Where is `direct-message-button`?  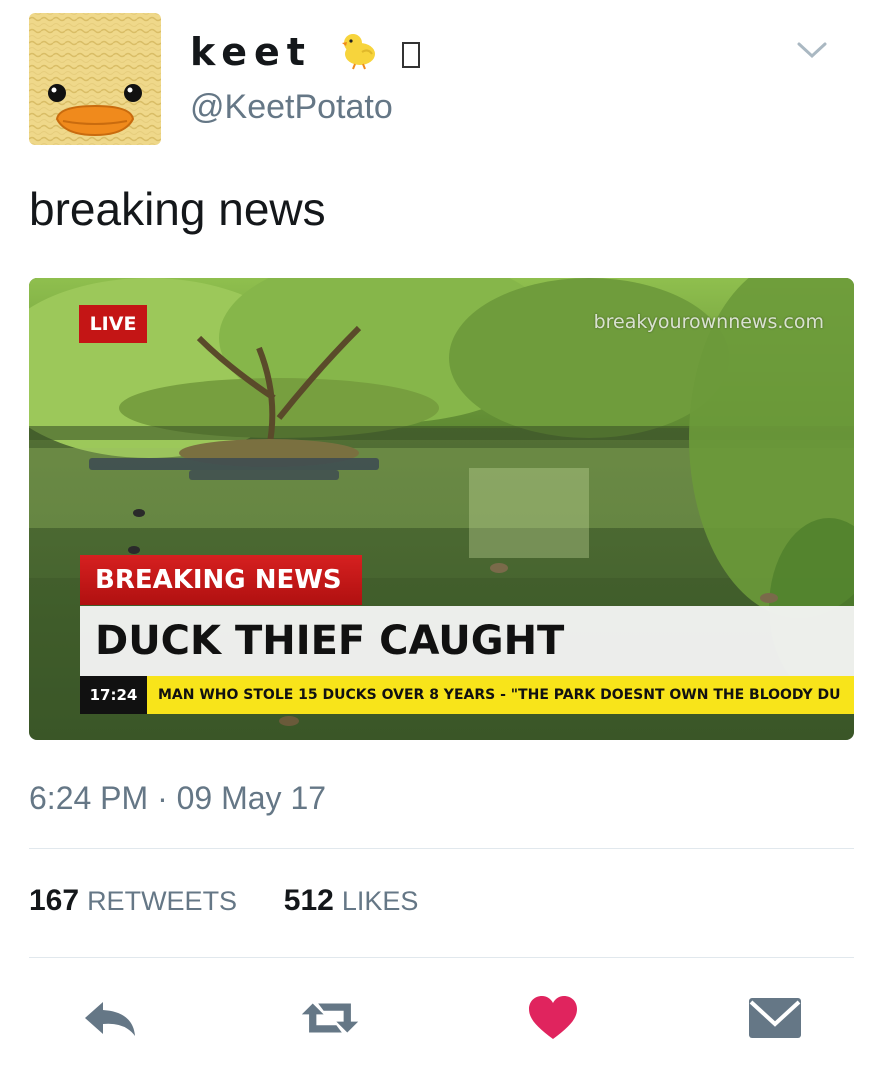
direct-message-button is located at coordinates (775, 1018).